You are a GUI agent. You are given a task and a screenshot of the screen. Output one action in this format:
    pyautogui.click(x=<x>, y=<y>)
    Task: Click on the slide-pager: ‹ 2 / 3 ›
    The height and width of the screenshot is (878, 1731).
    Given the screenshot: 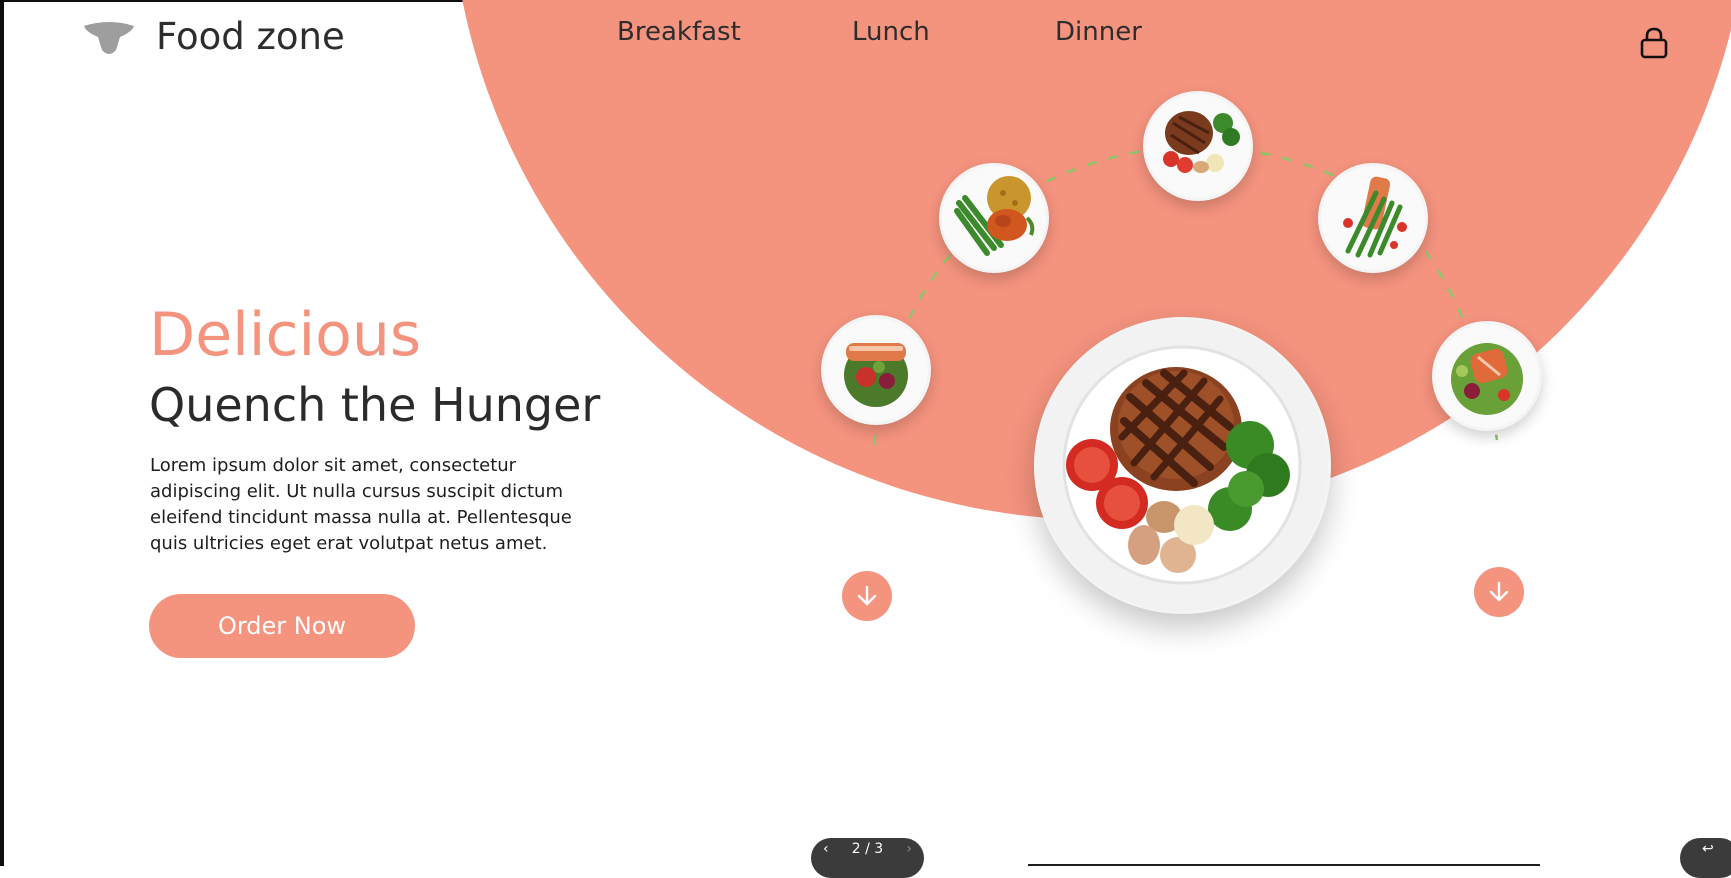 What is the action you would take?
    pyautogui.click(x=867, y=858)
    